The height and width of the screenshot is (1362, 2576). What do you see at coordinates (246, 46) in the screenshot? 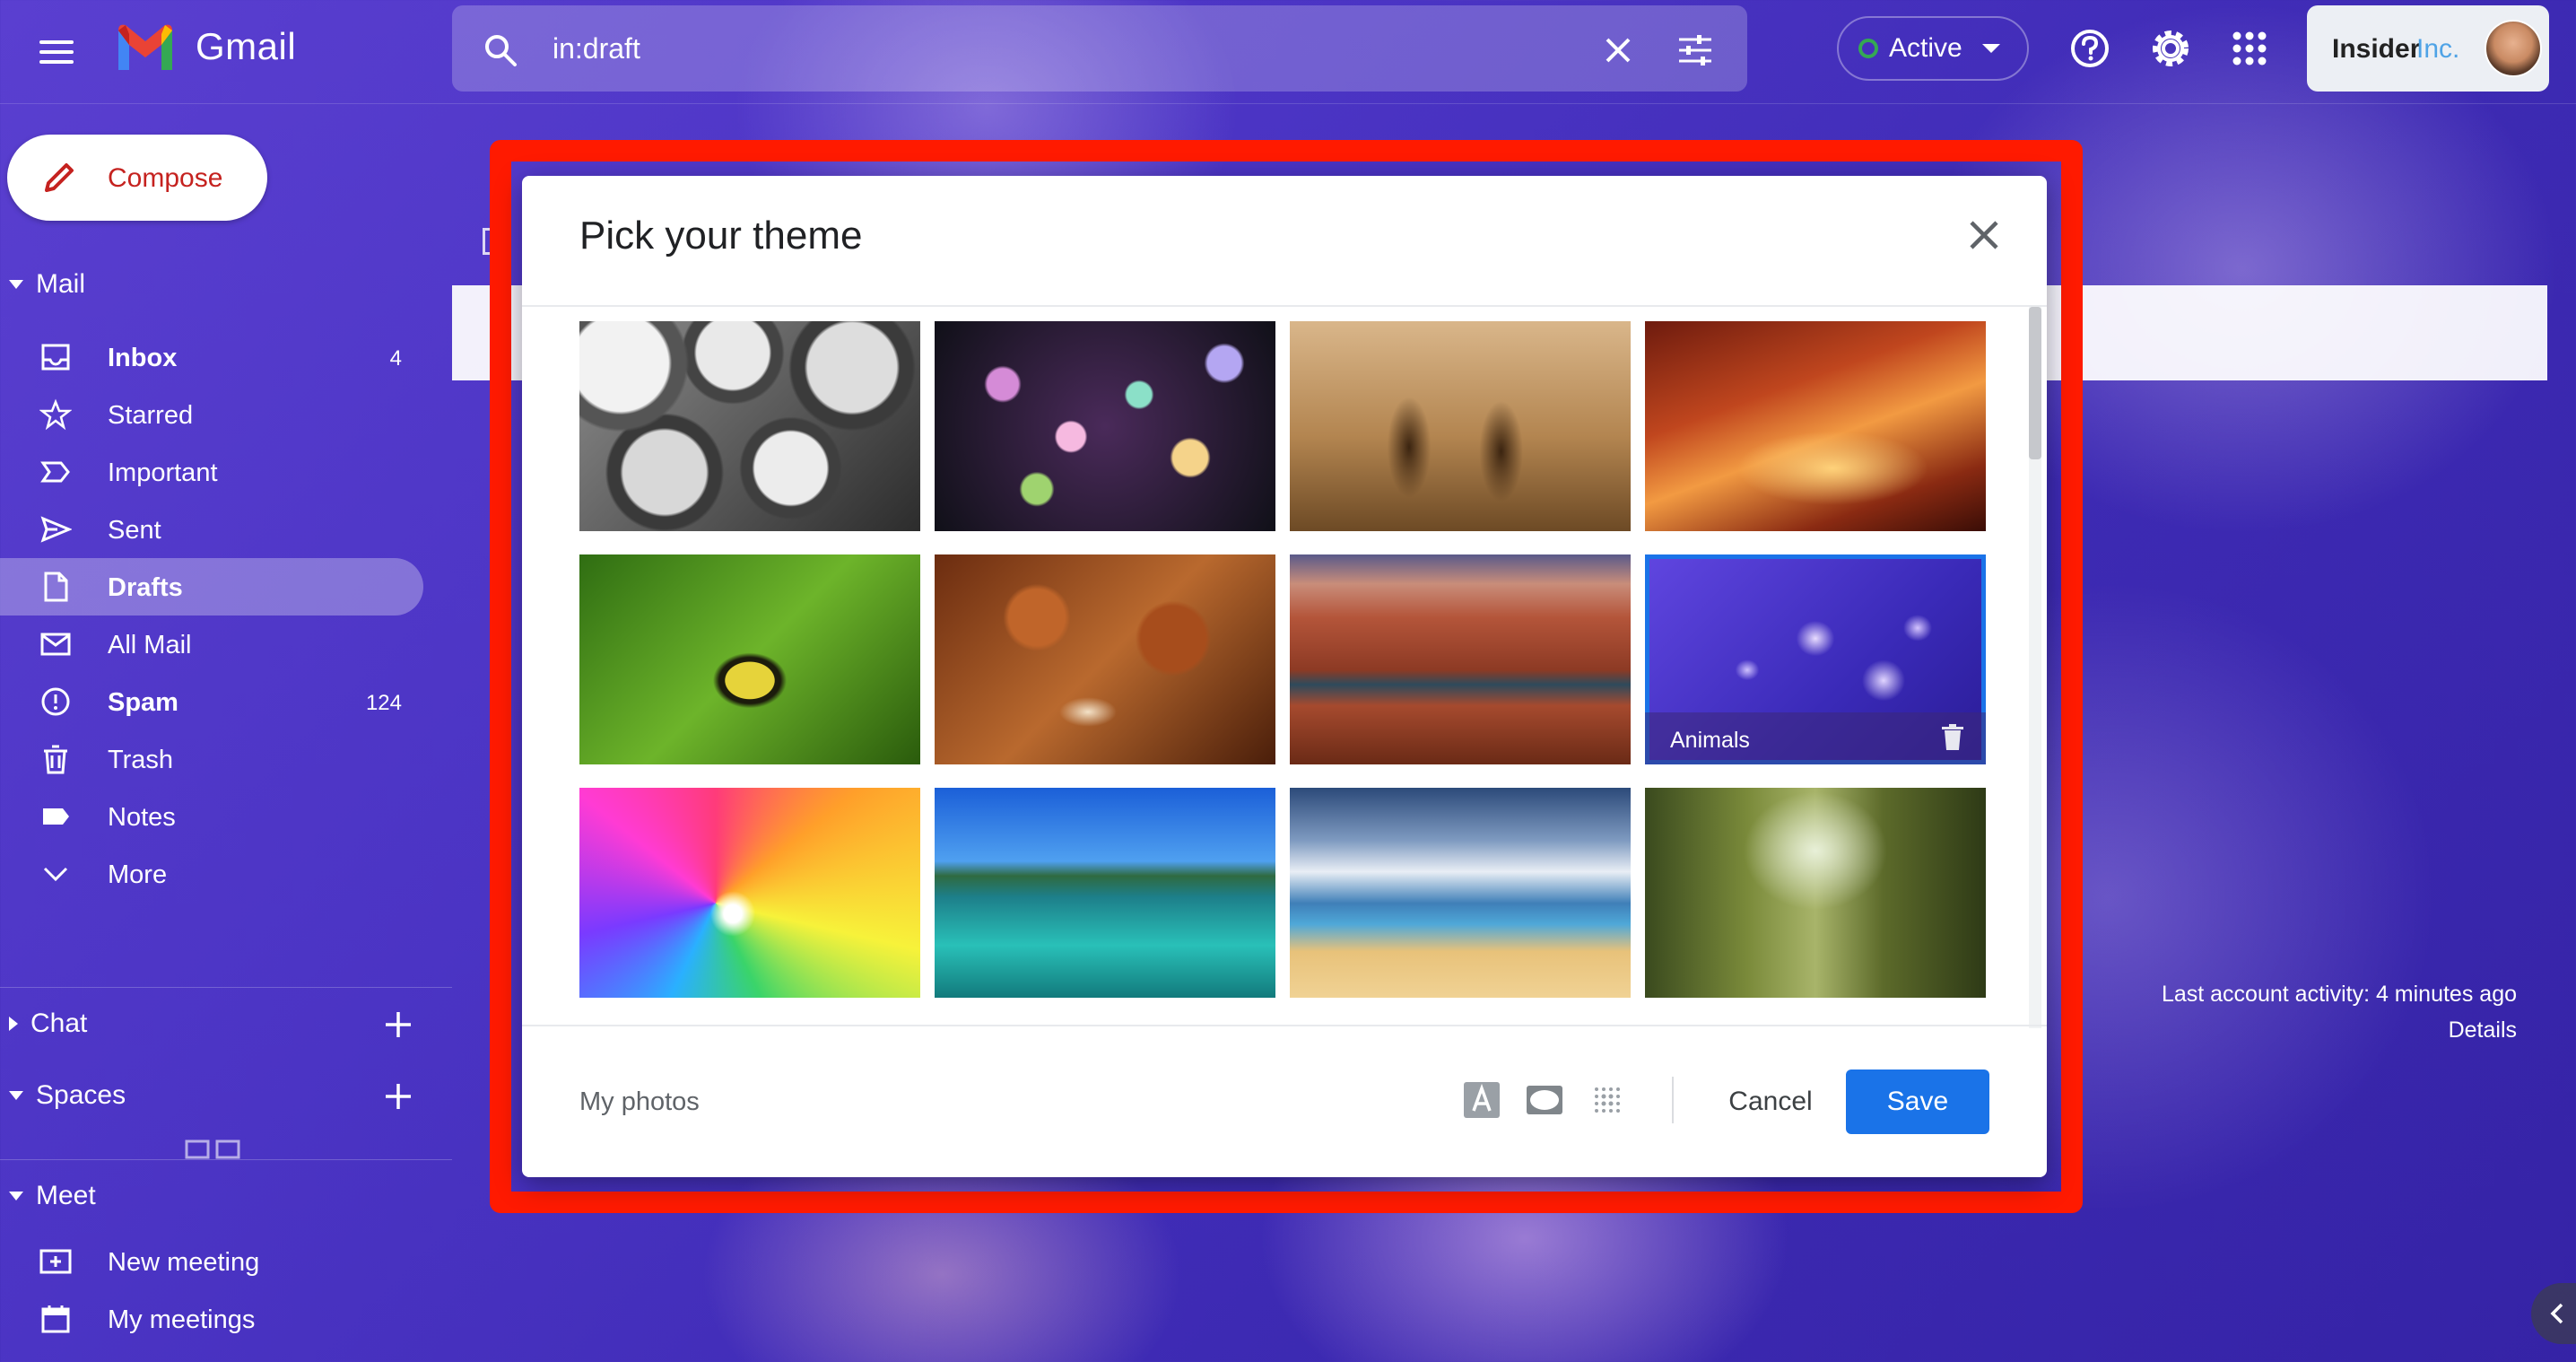
I see `app-name: Gmail` at bounding box center [246, 46].